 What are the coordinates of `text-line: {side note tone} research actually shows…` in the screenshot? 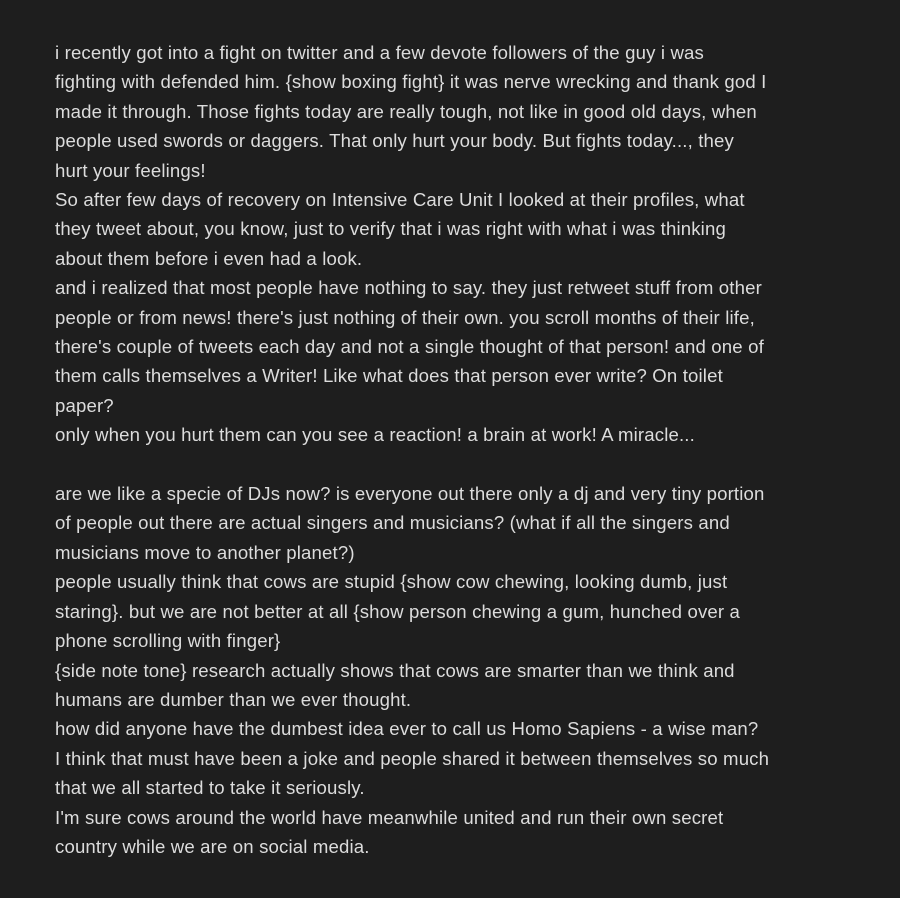 It's located at (395, 670).